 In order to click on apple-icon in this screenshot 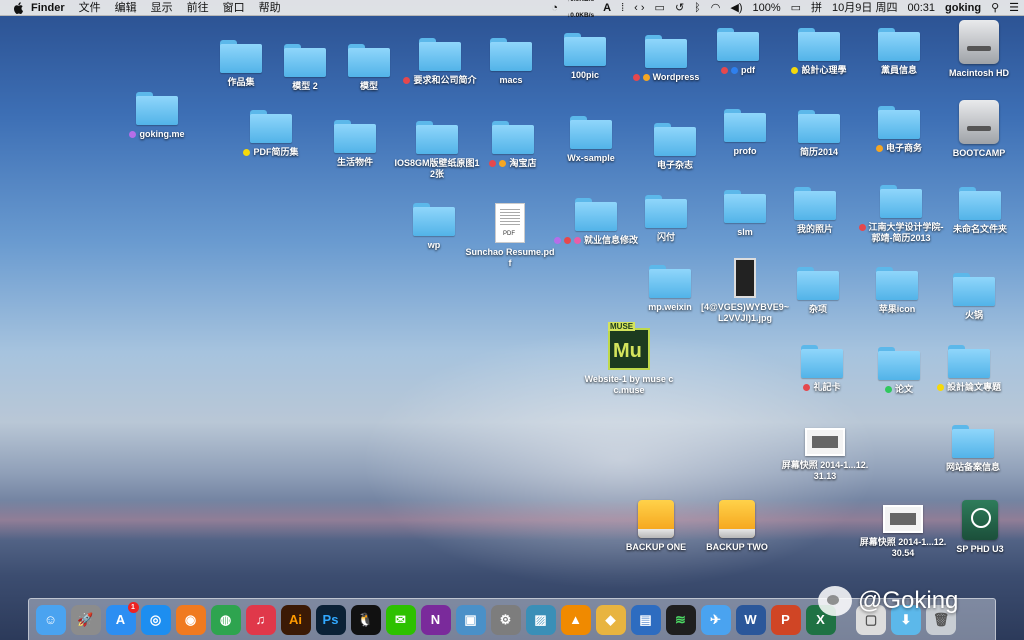, I will do `click(18, 8)`.